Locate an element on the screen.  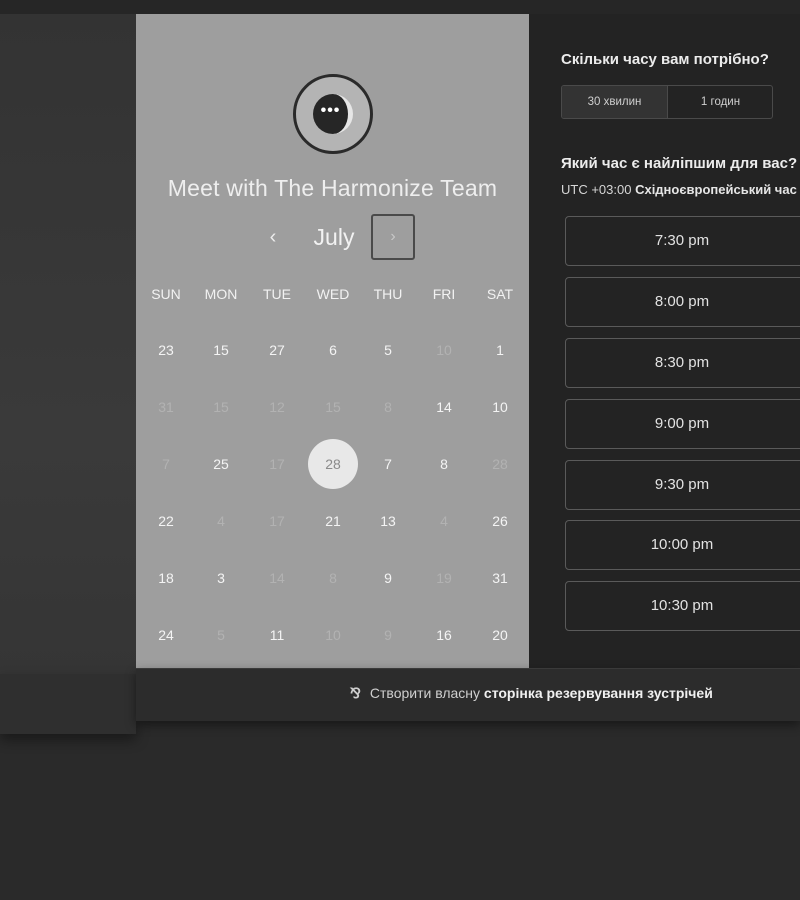
calendar-day: 11 is located at coordinates (277, 635).